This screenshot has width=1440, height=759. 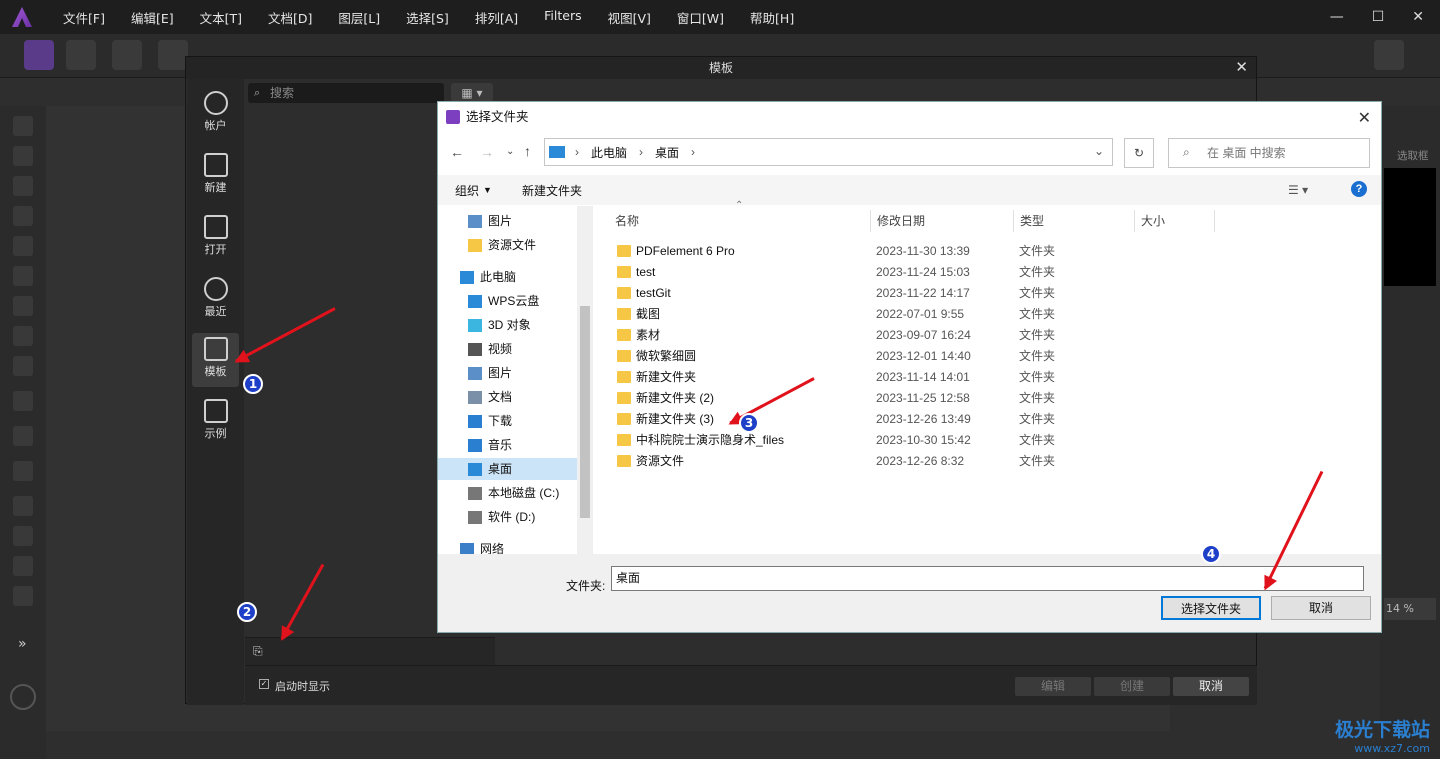 What do you see at coordinates (215, 300) in the screenshot?
I see `sidebar-item: 最近` at bounding box center [215, 300].